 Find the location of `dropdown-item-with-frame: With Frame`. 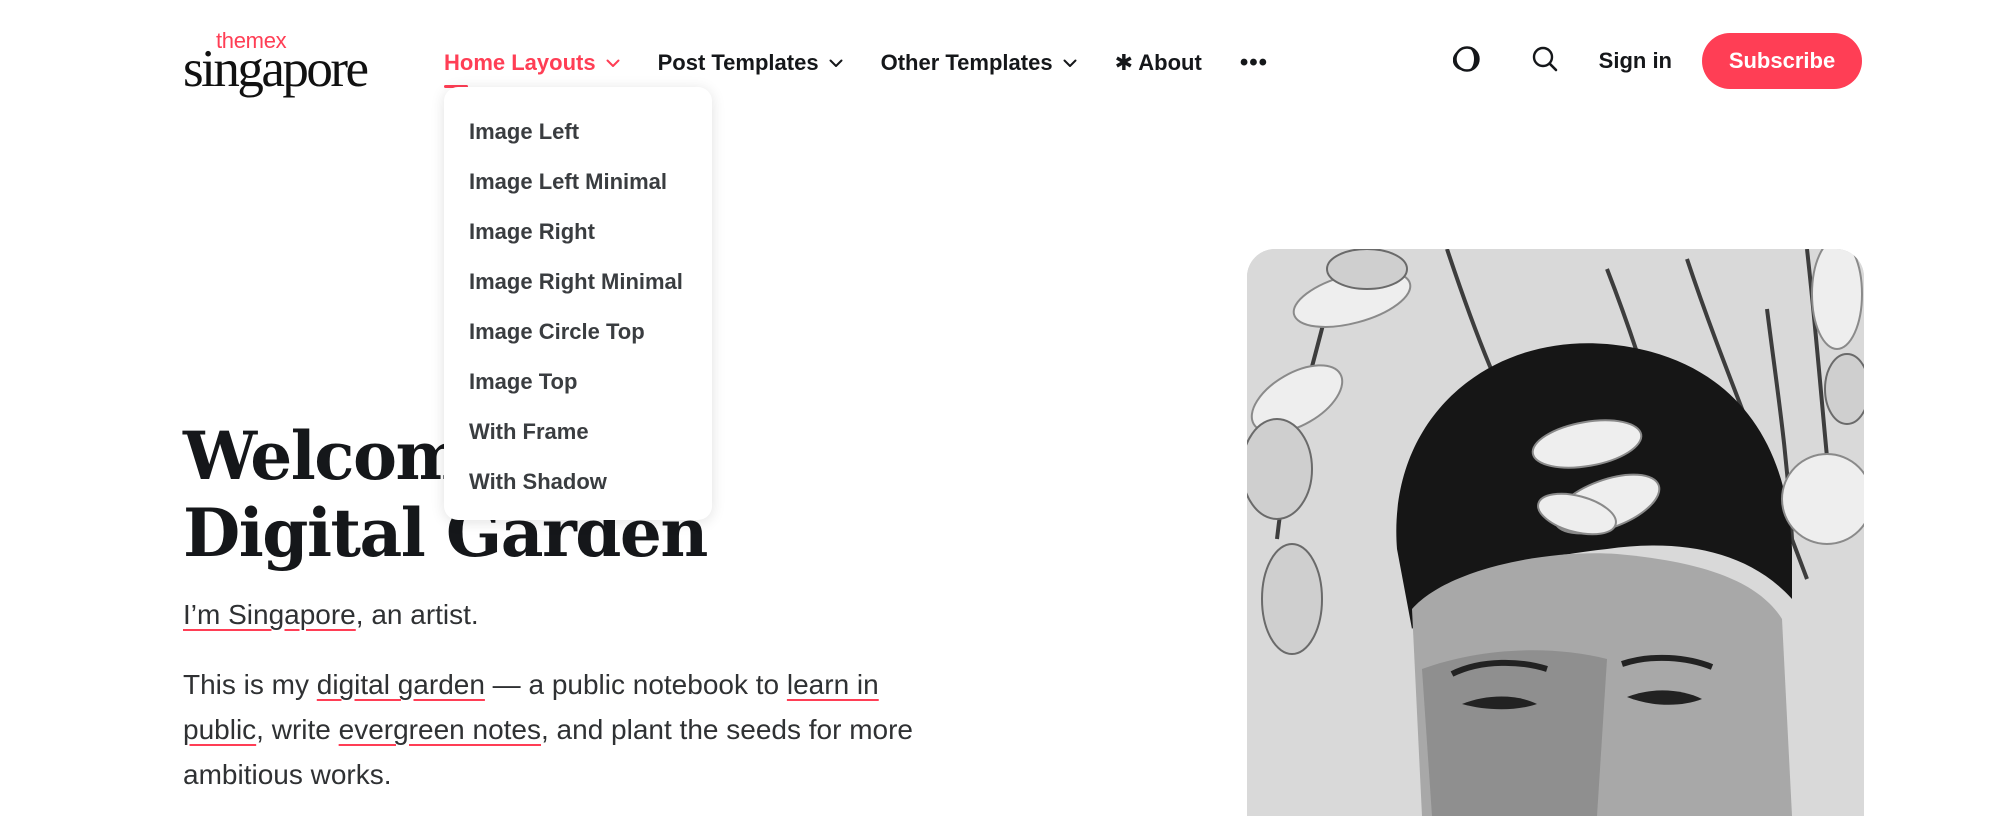

dropdown-item-with-frame: With Frame is located at coordinates (578, 432).